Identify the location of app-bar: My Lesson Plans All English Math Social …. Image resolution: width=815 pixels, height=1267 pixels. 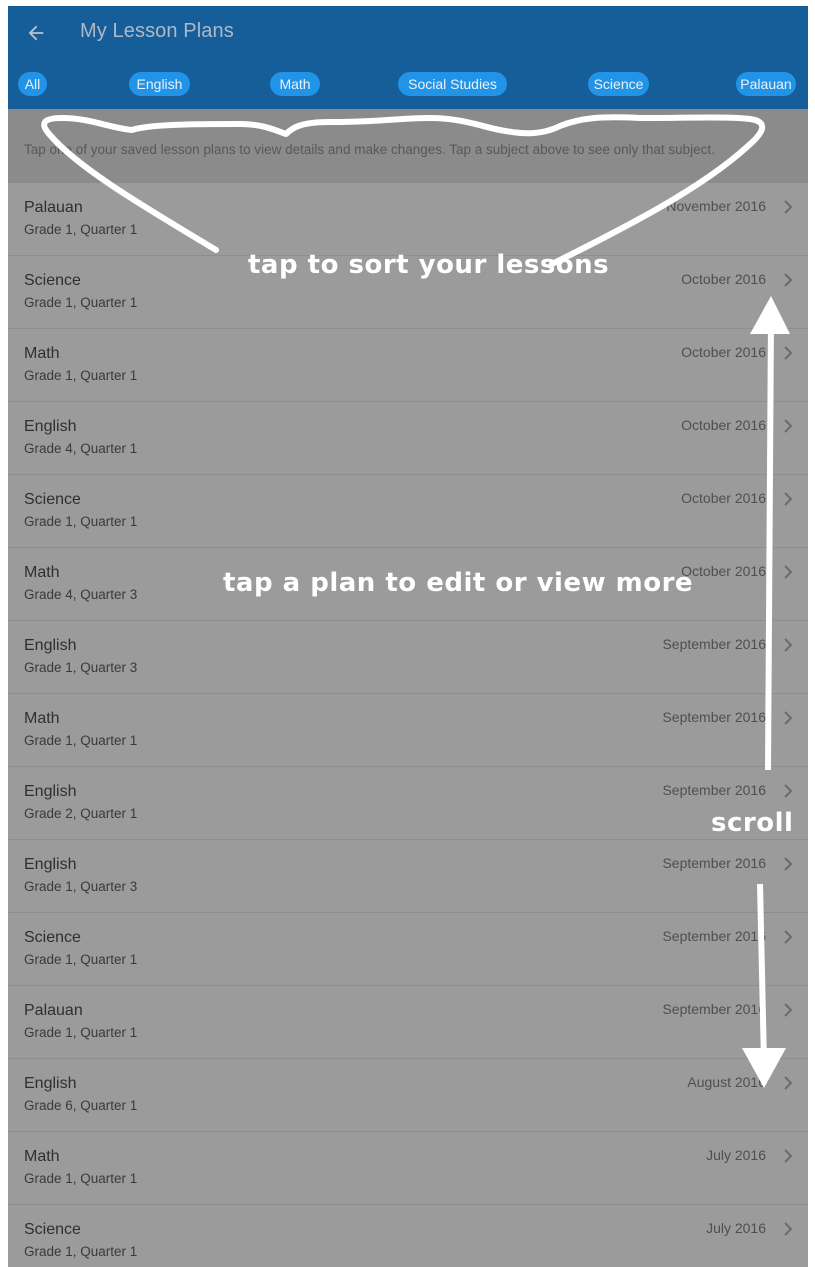
(408, 57).